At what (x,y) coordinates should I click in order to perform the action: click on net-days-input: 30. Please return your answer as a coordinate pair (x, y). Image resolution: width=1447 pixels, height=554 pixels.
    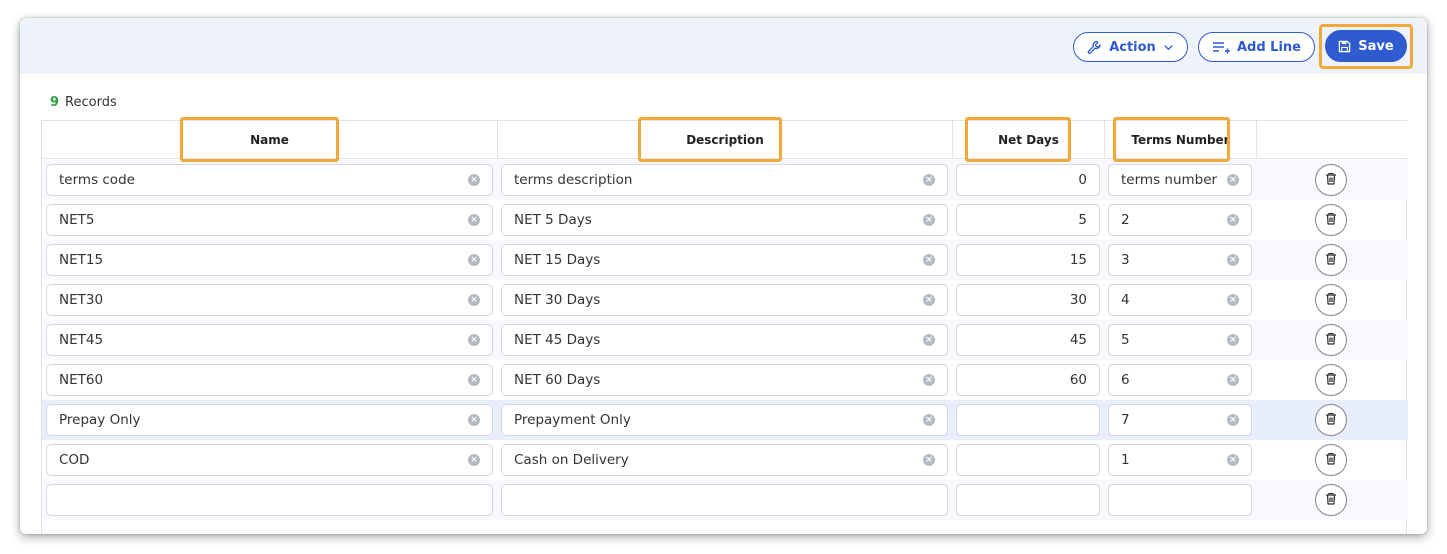
    Looking at the image, I should click on (1028, 300).